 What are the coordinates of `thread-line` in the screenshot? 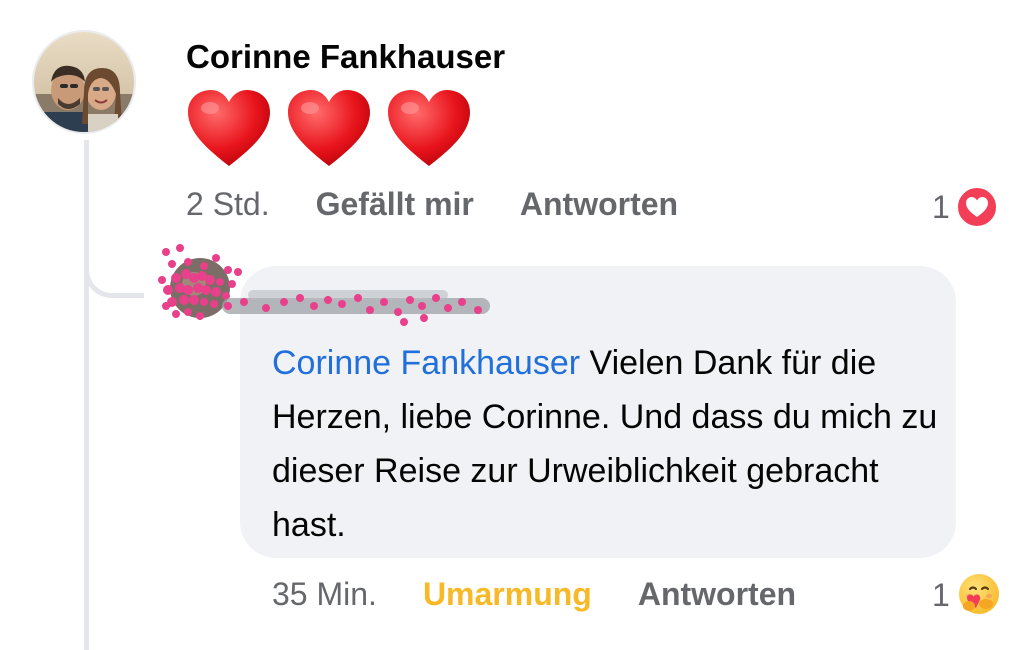 It's located at (86, 395).